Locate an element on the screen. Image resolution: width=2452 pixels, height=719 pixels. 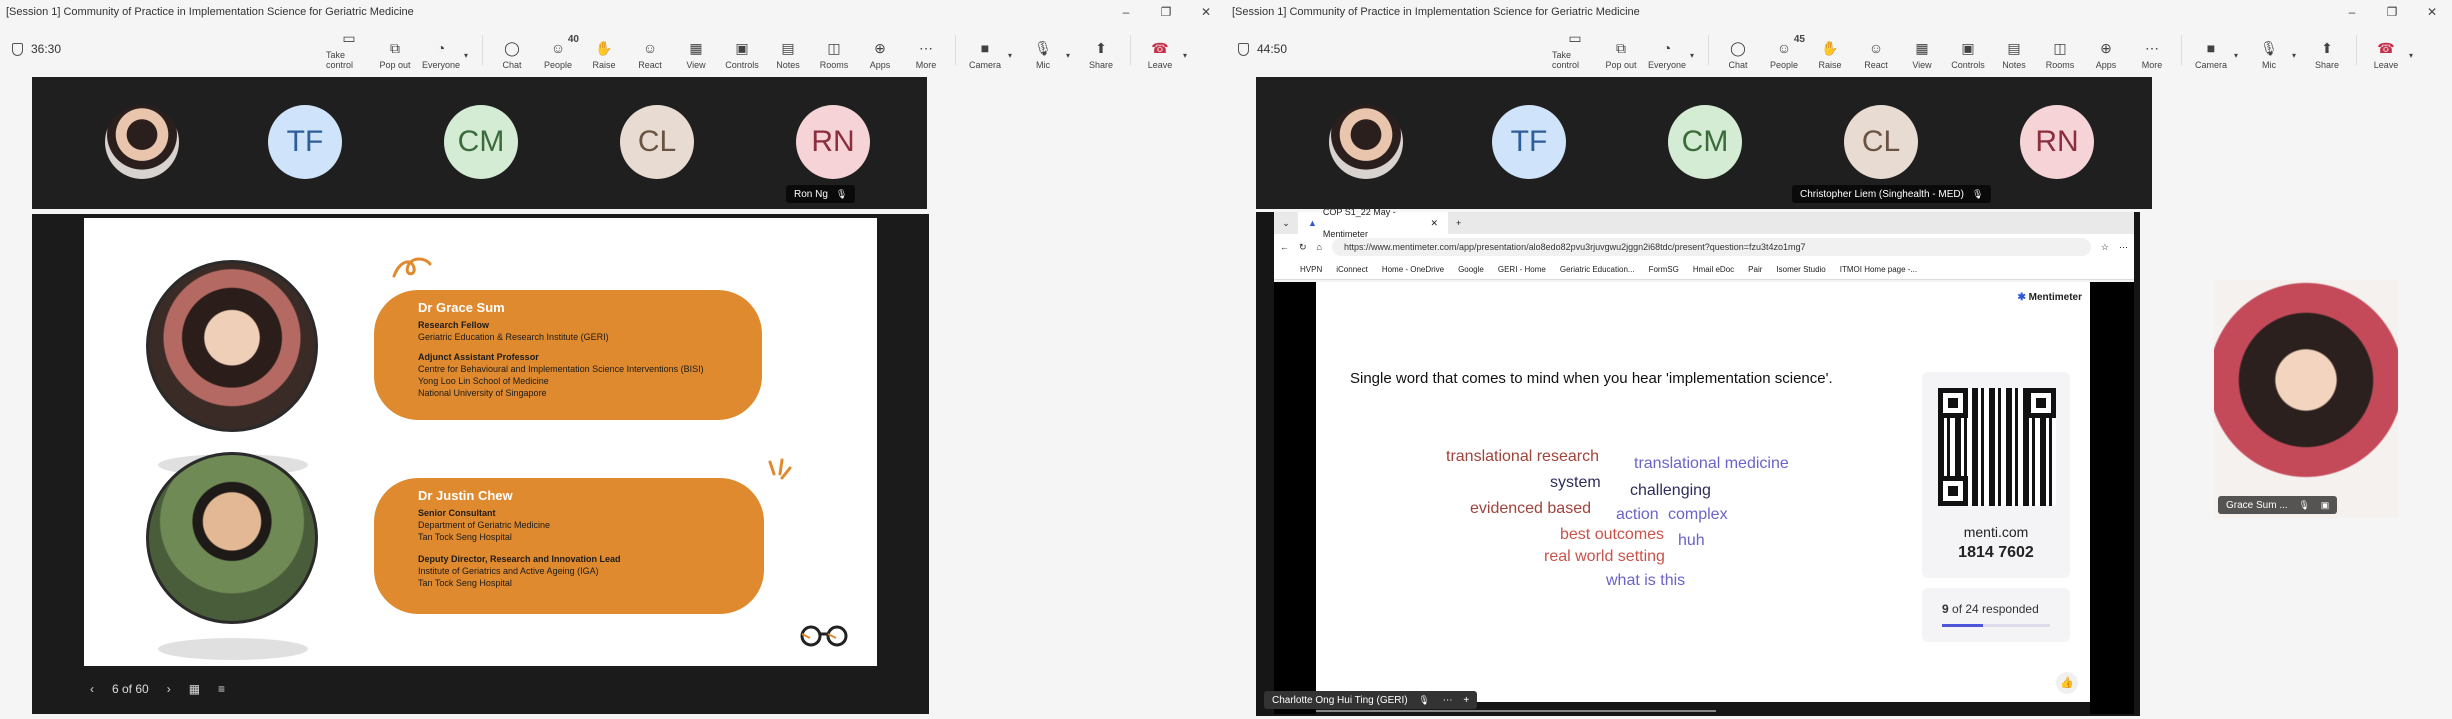
chat-icon: ◯ is located at coordinates (1738, 47).